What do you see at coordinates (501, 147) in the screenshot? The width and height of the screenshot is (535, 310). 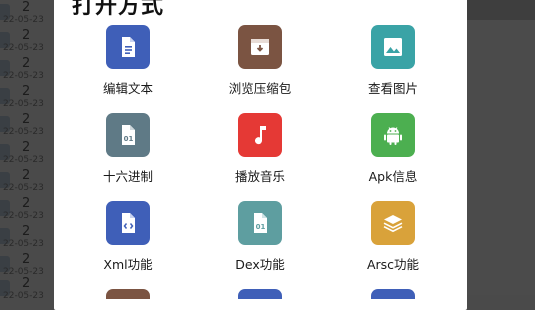 I see `background-right-panel` at bounding box center [501, 147].